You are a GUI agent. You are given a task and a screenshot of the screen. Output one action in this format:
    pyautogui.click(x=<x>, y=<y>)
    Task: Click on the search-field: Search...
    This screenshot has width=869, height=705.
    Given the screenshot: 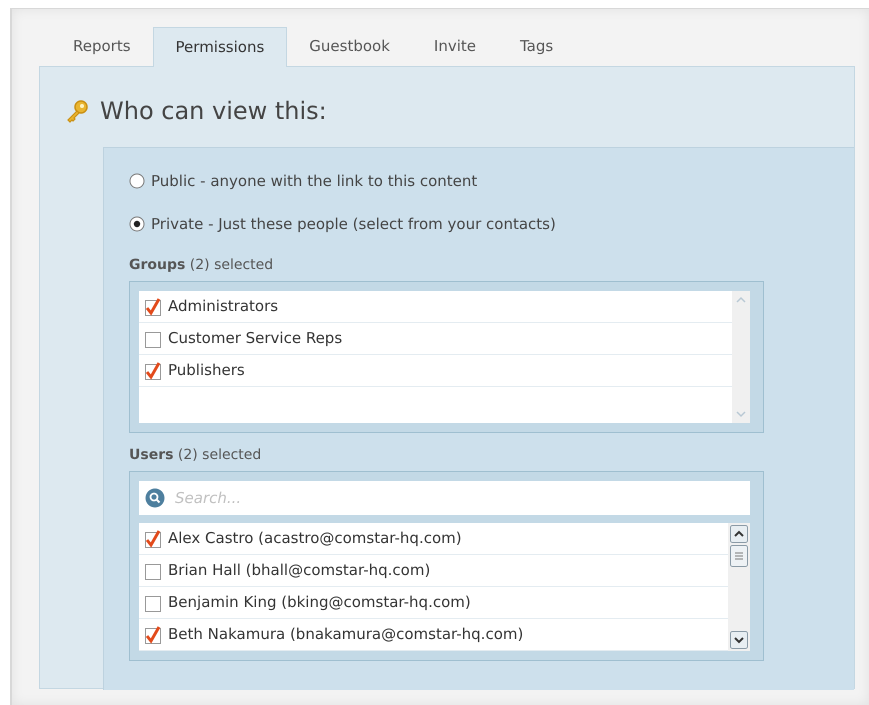 What is the action you would take?
    pyautogui.click(x=444, y=498)
    